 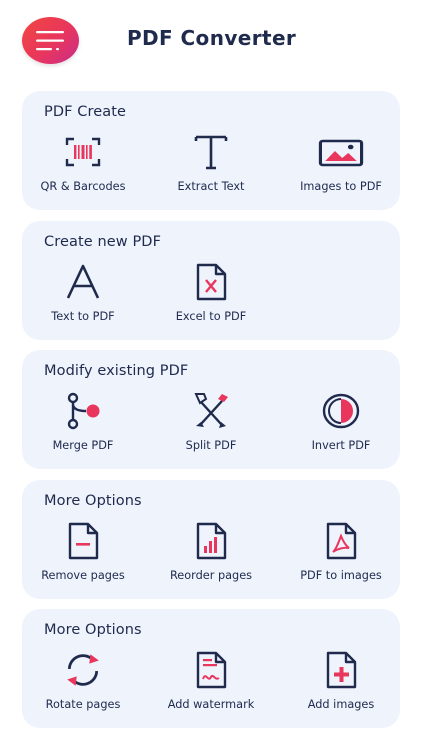 What do you see at coordinates (341, 541) in the screenshot?
I see `pdf-file-icon` at bounding box center [341, 541].